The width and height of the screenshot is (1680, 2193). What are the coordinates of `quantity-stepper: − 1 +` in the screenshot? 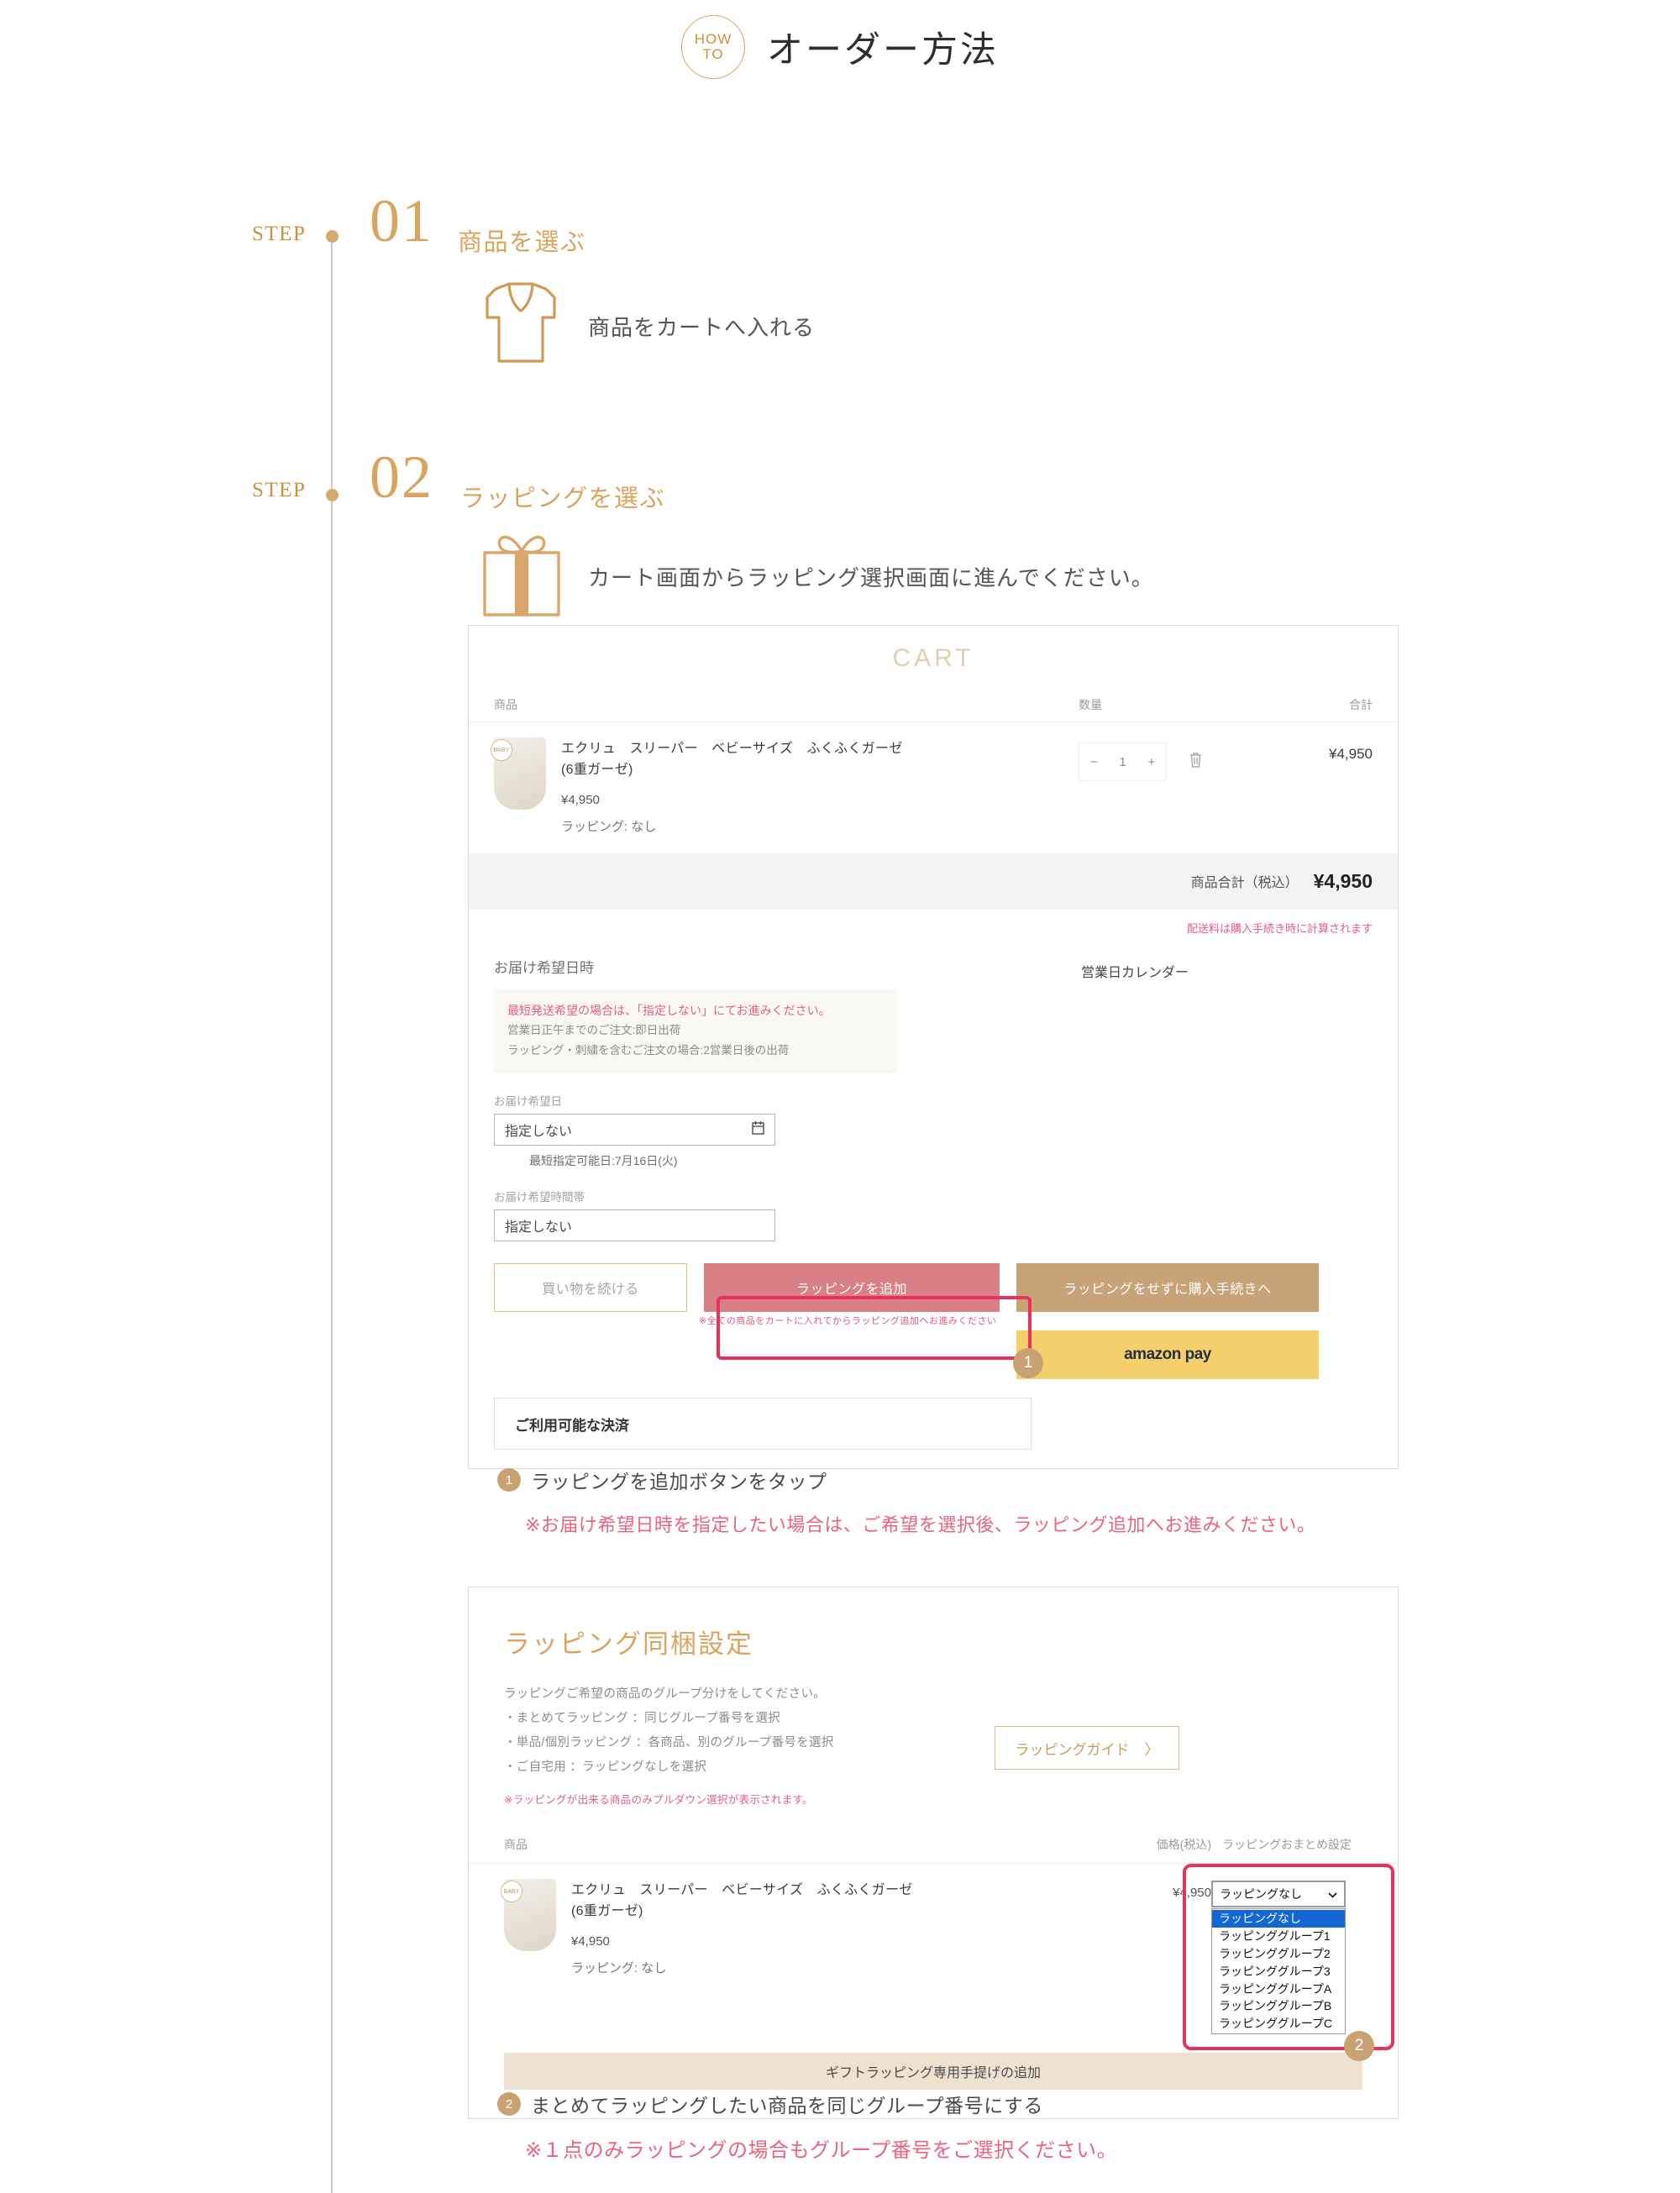 It's located at (1123, 761).